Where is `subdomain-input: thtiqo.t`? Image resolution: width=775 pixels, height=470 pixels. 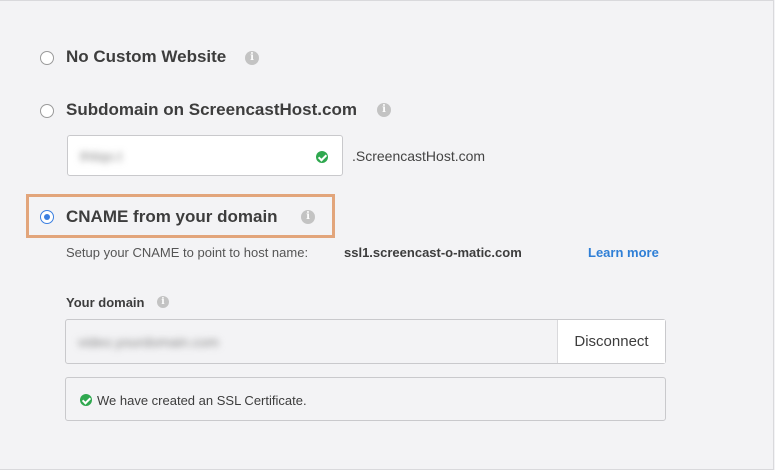
subdomain-input: thtiqo.t is located at coordinates (205, 155).